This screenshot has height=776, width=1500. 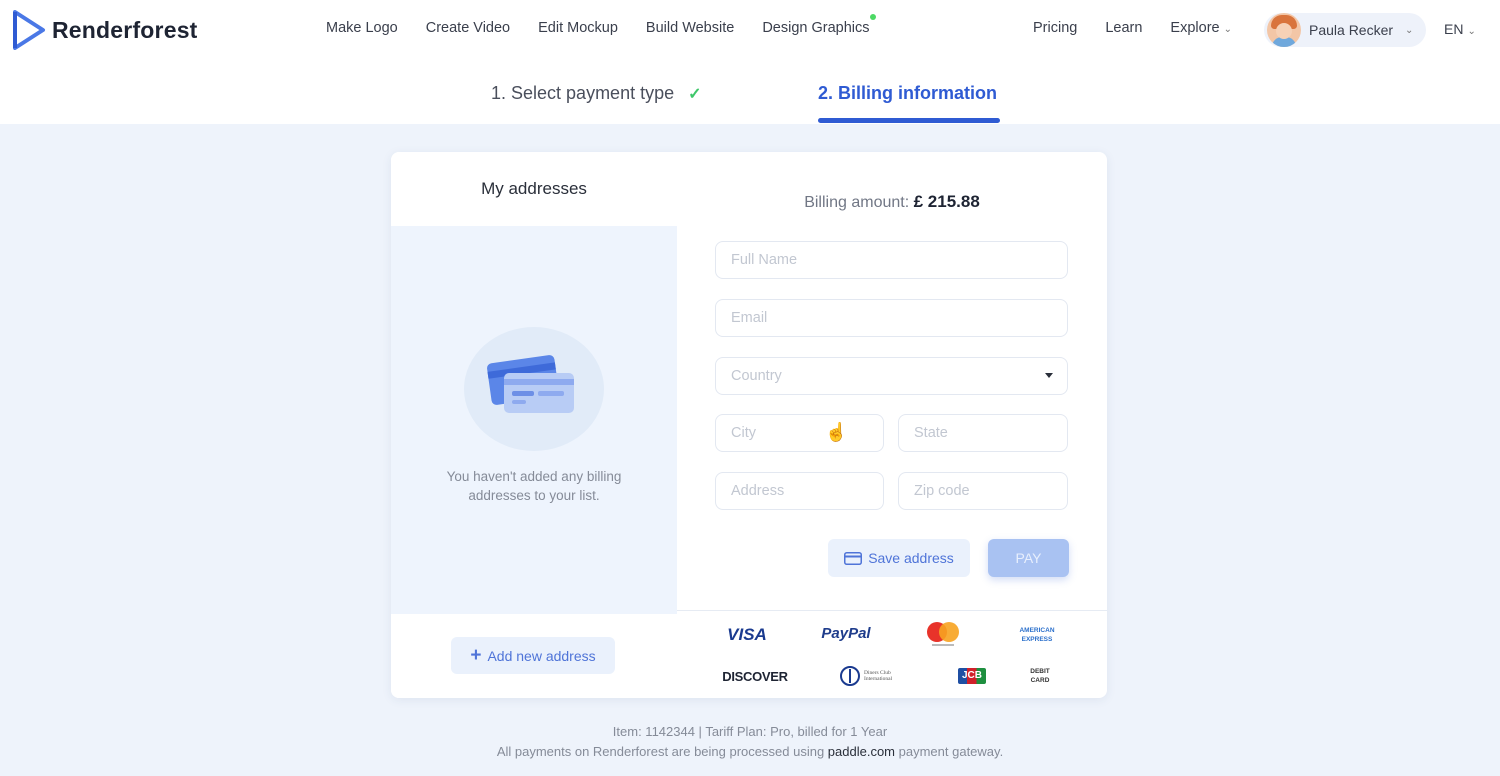 I want to click on paddle-link: paddle.com, so click(x=861, y=751).